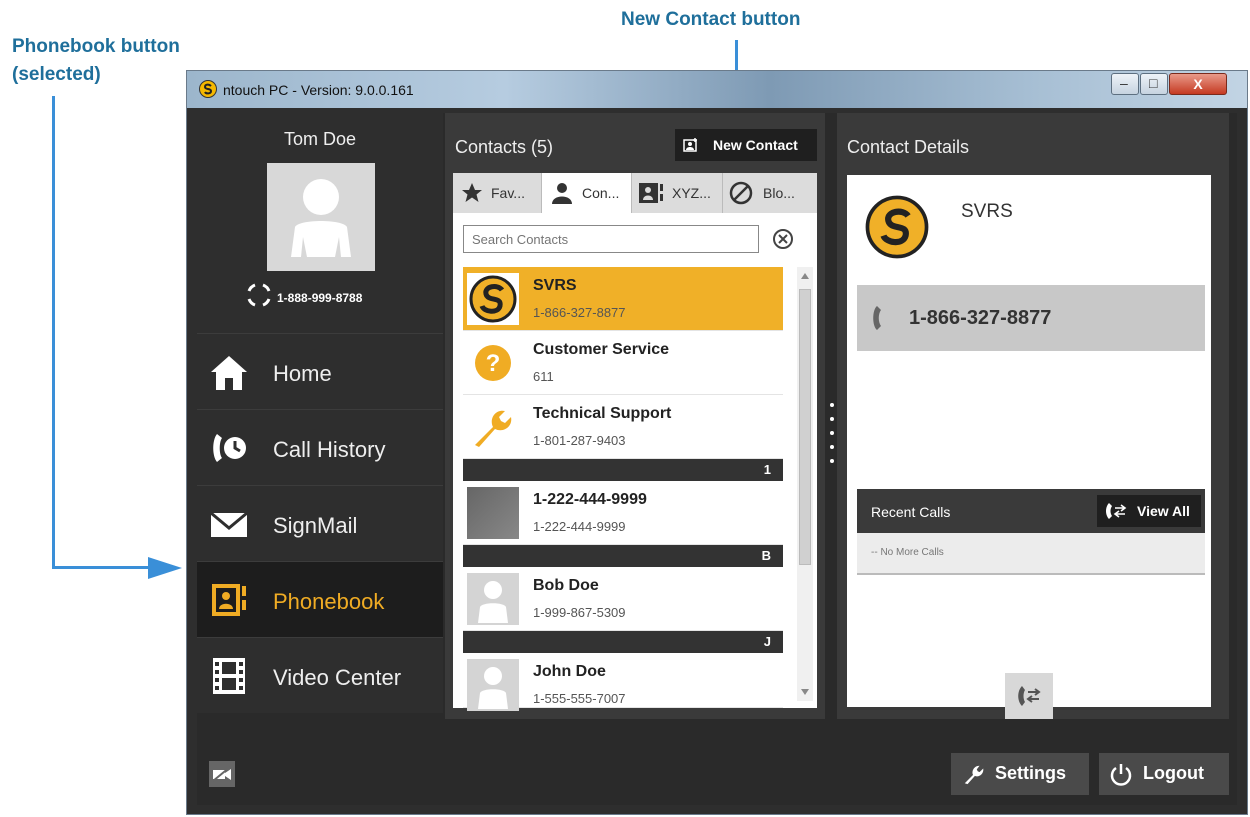 This screenshot has width=1250, height=817. Describe the element at coordinates (1173, 773) in the screenshot. I see `logout-label: Logout` at that location.